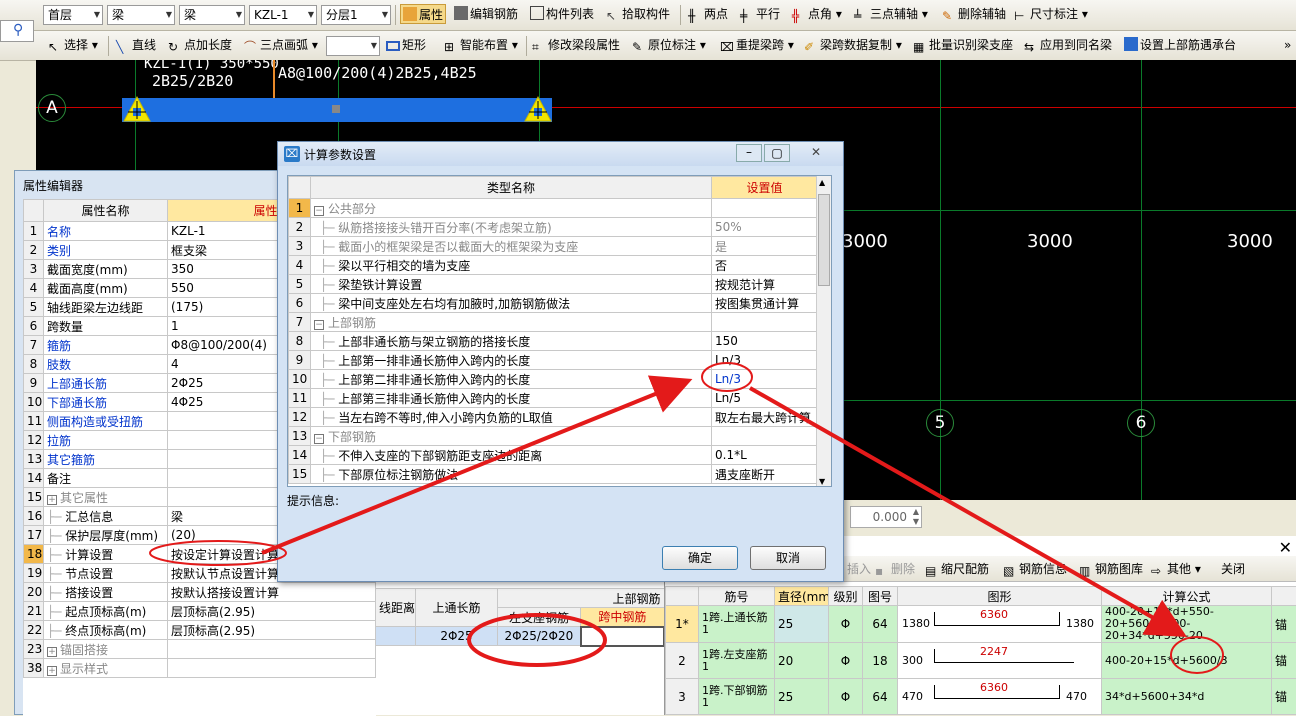 This screenshot has width=1296, height=716. What do you see at coordinates (423, 14) in the screenshot?
I see `properties-button: 属性` at bounding box center [423, 14].